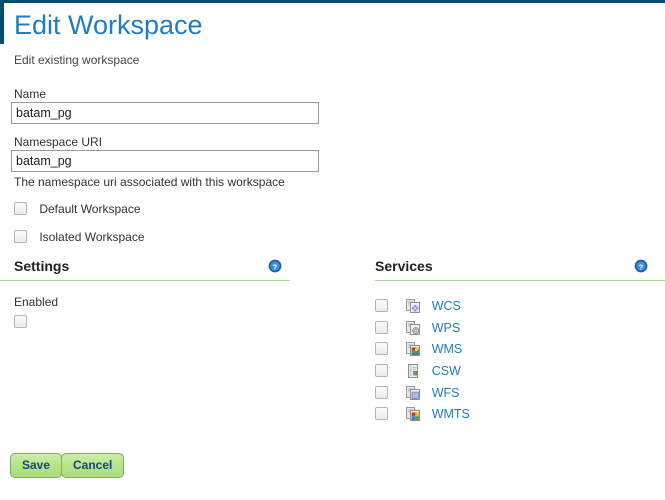 The width and height of the screenshot is (665, 500). Describe the element at coordinates (446, 393) in the screenshot. I see `service-link-wfs: WFS` at that location.